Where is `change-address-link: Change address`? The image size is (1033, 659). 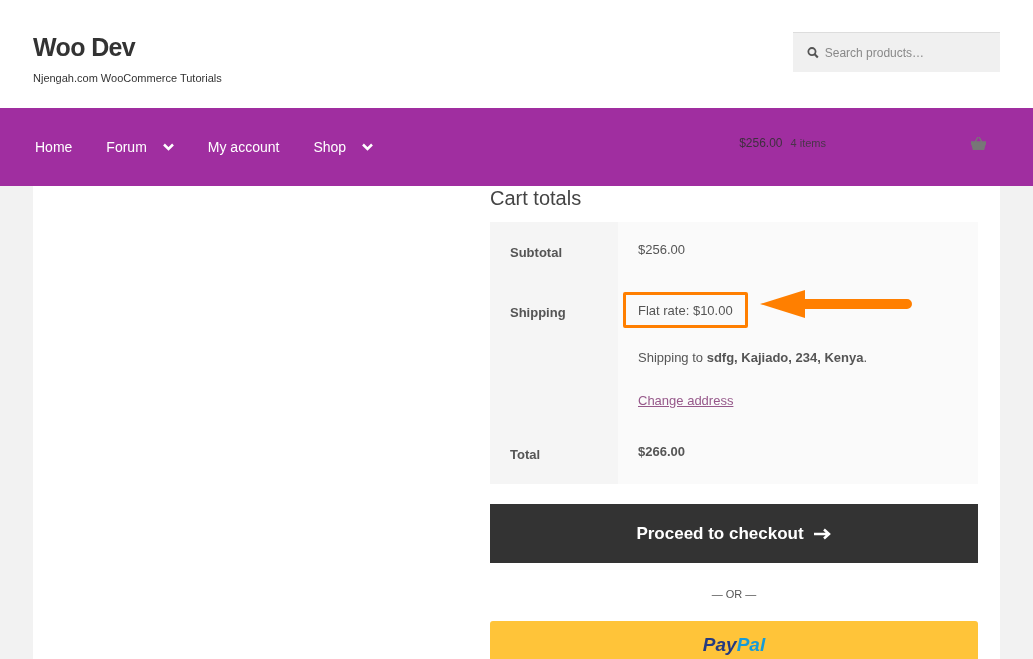 change-address-link: Change address is located at coordinates (686, 400).